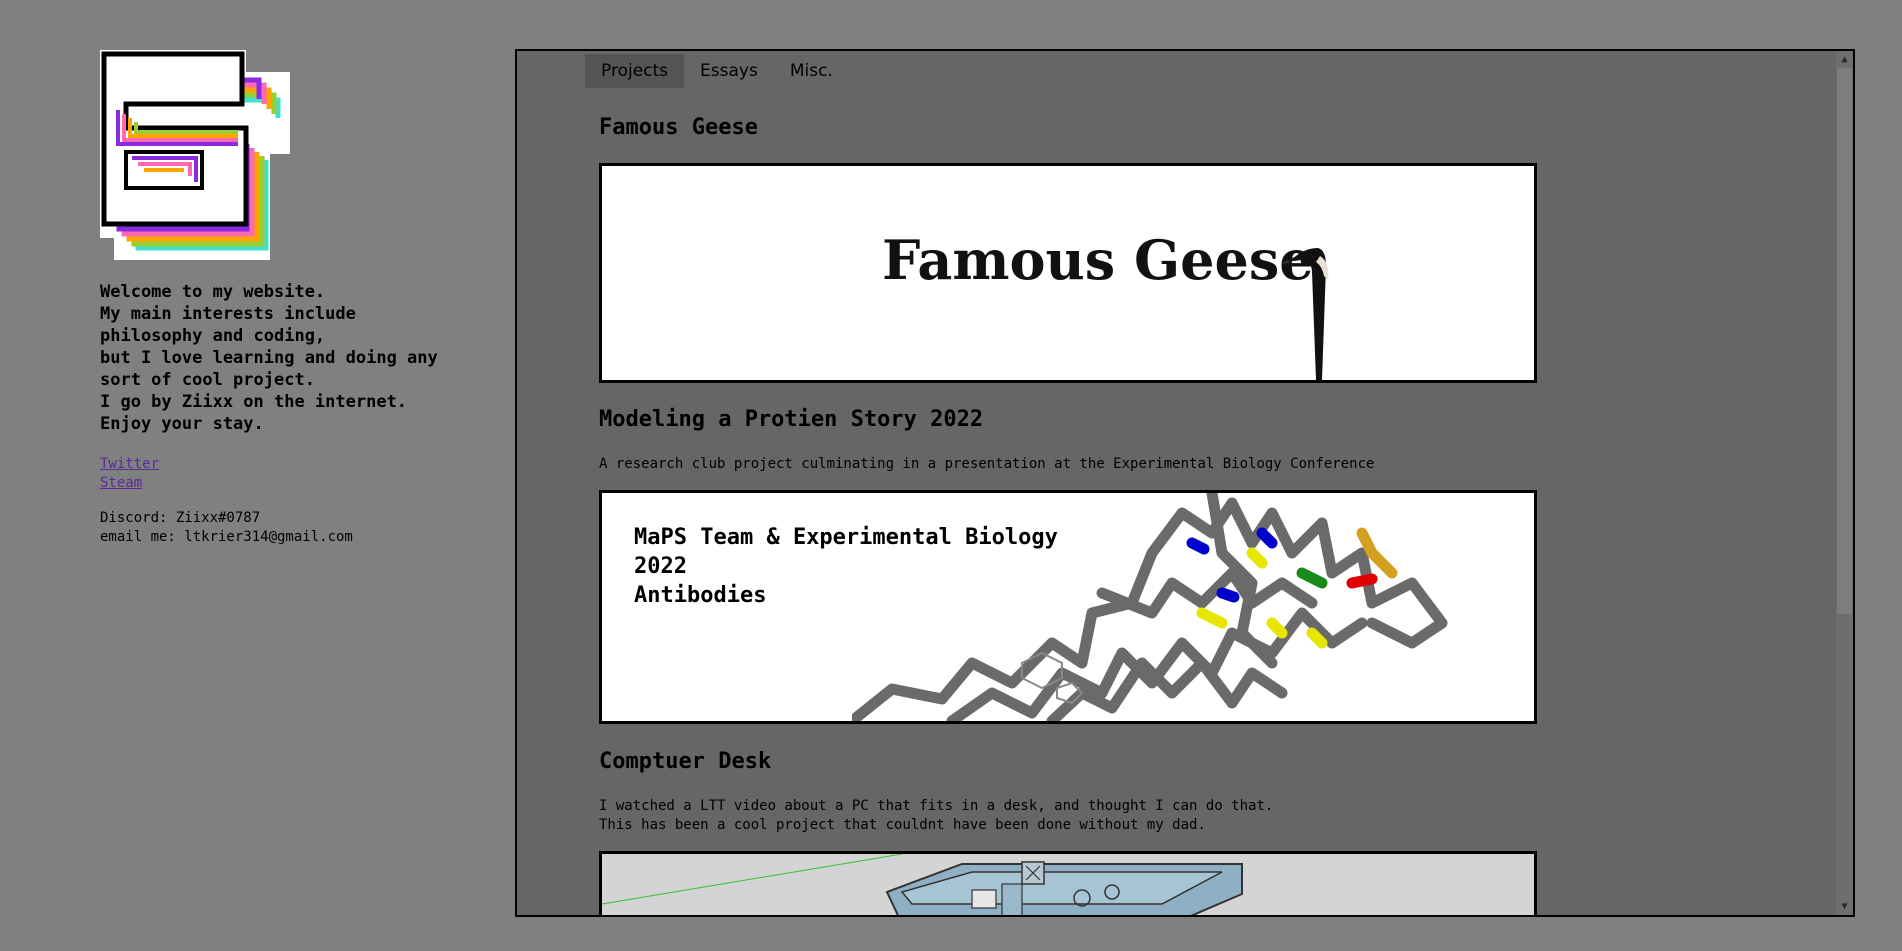 The image size is (1902, 951). I want to click on banner-heading: Famous Geese, so click(1098, 260).